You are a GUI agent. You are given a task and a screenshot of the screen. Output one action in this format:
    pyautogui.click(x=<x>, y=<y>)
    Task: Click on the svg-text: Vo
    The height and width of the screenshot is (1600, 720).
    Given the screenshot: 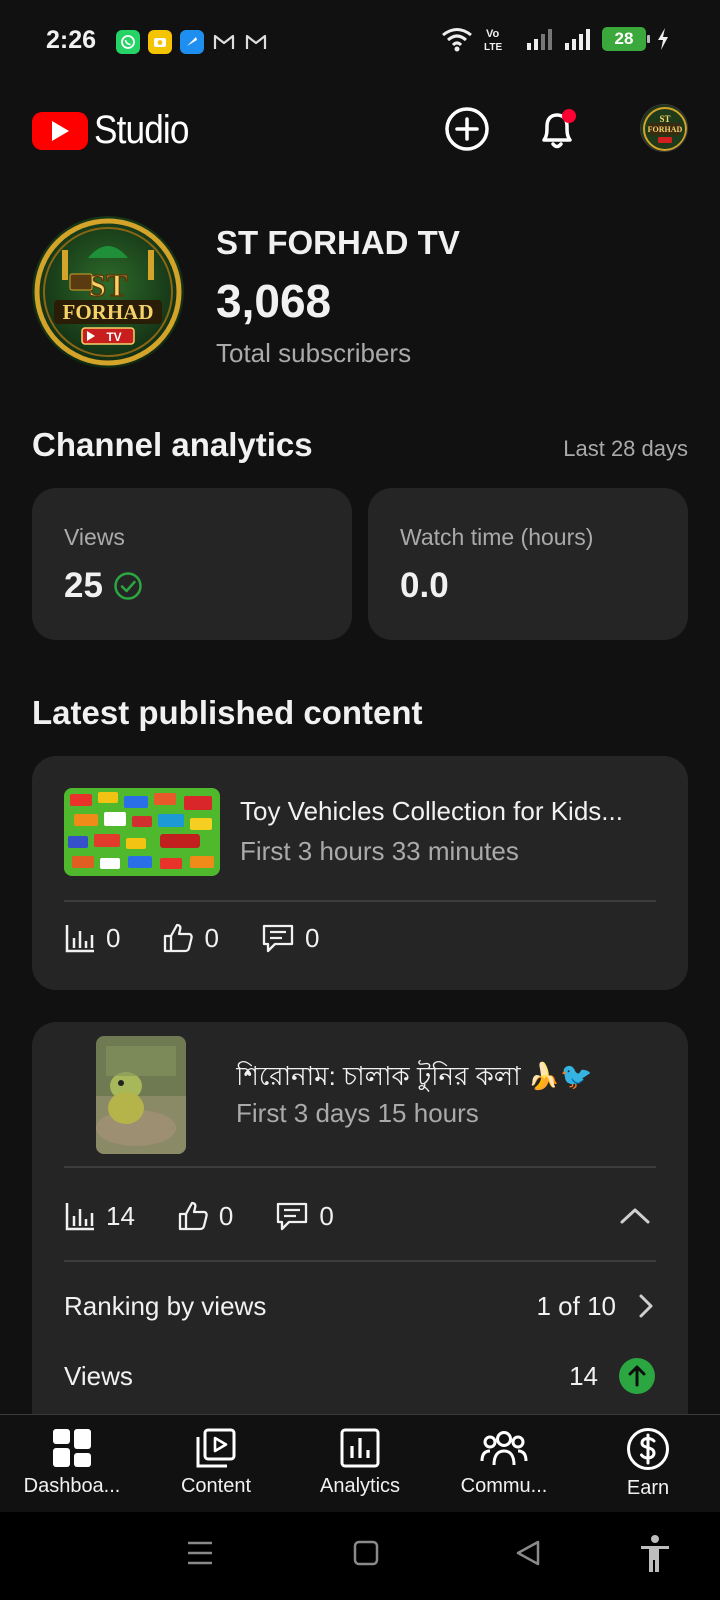 What is the action you would take?
    pyautogui.click(x=493, y=34)
    